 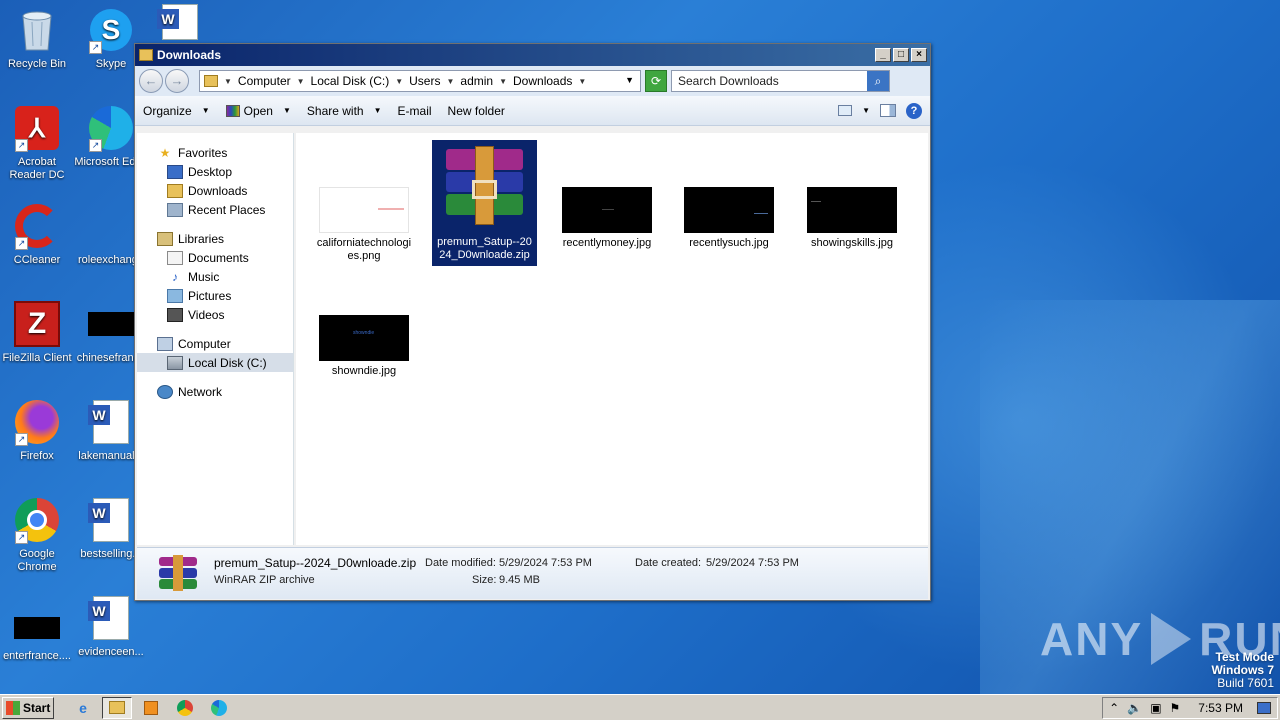 What do you see at coordinates (532, 55) in the screenshot?
I see `title-bar: Downloads _ □ ×` at bounding box center [532, 55].